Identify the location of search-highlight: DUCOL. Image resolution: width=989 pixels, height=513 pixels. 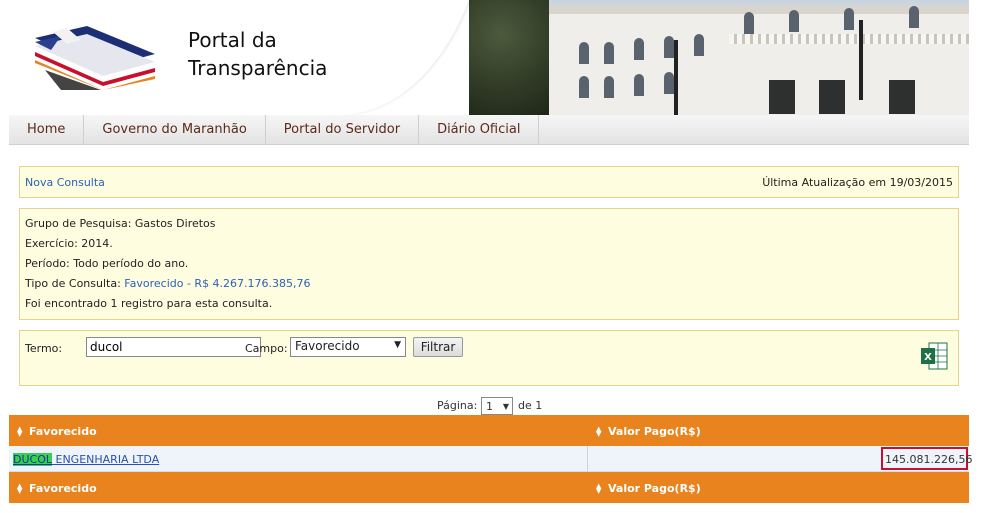
(32, 459).